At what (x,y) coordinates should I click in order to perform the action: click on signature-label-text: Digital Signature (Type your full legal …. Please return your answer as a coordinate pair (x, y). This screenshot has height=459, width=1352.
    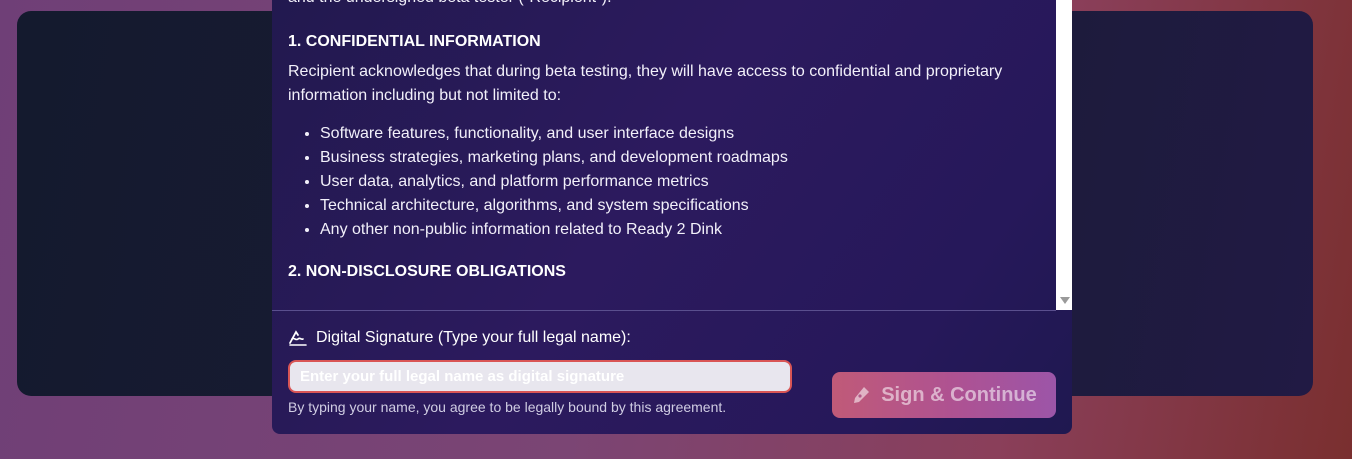
    Looking at the image, I should click on (473, 337).